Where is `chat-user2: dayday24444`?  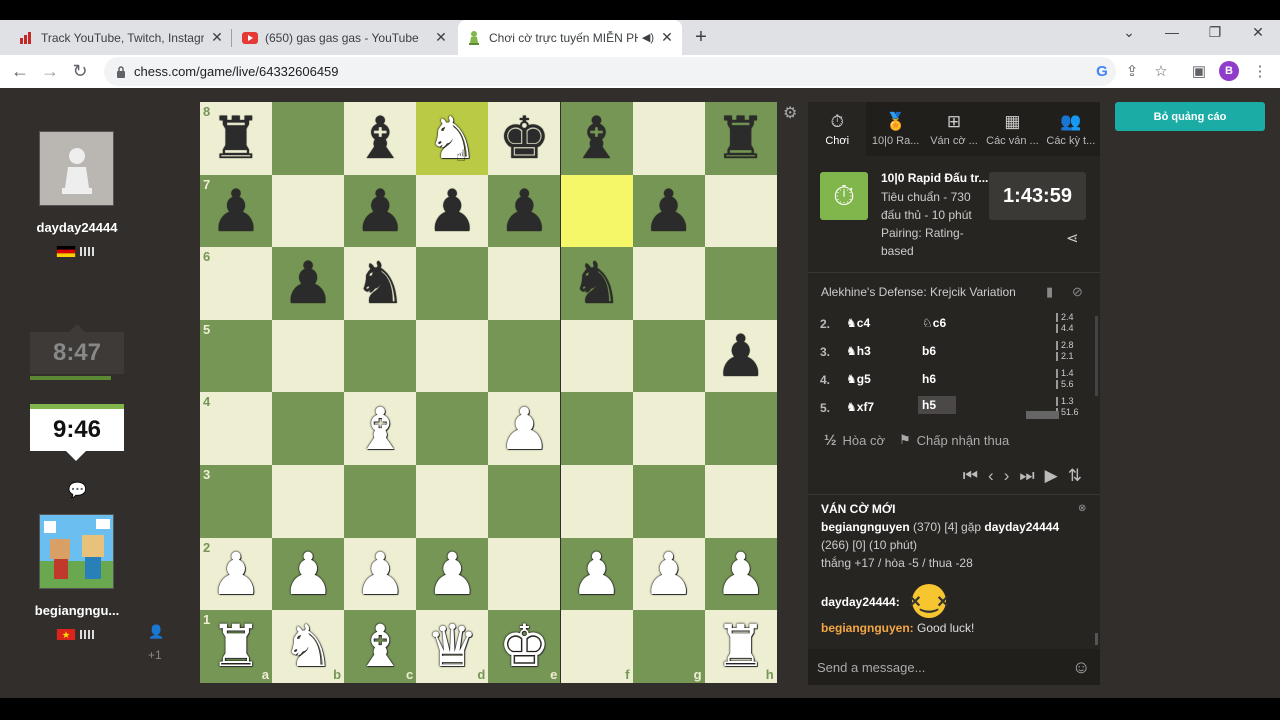
chat-user2: dayday24444 is located at coordinates (1021, 527).